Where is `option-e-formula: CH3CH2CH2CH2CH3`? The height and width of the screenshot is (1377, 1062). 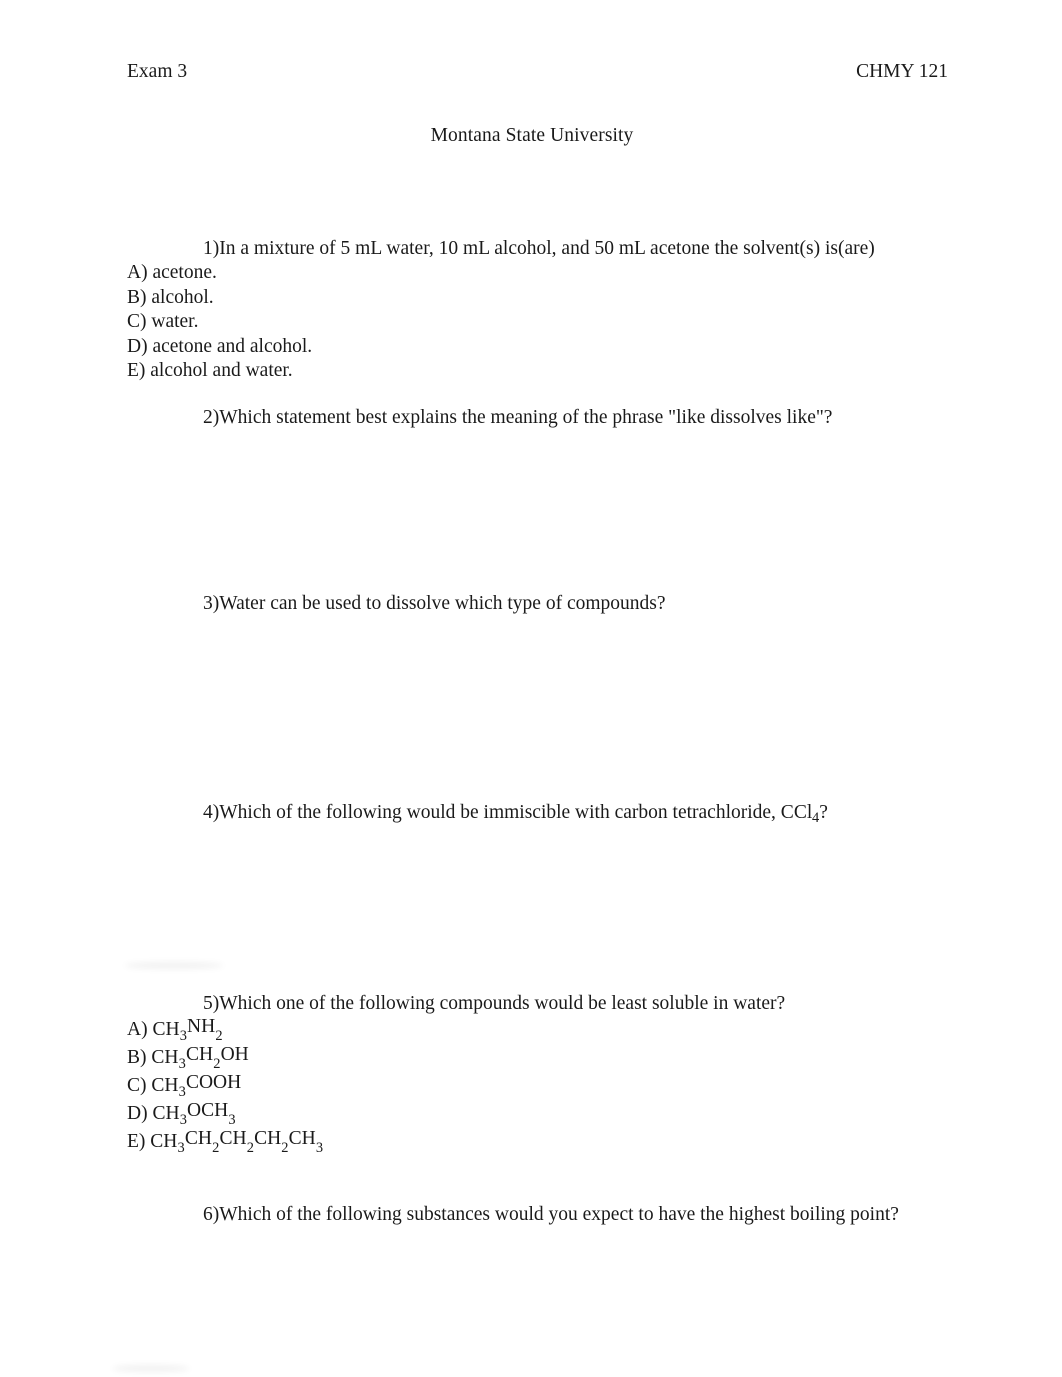 option-e-formula: CH3CH2CH2CH2CH3 is located at coordinates (237, 1142).